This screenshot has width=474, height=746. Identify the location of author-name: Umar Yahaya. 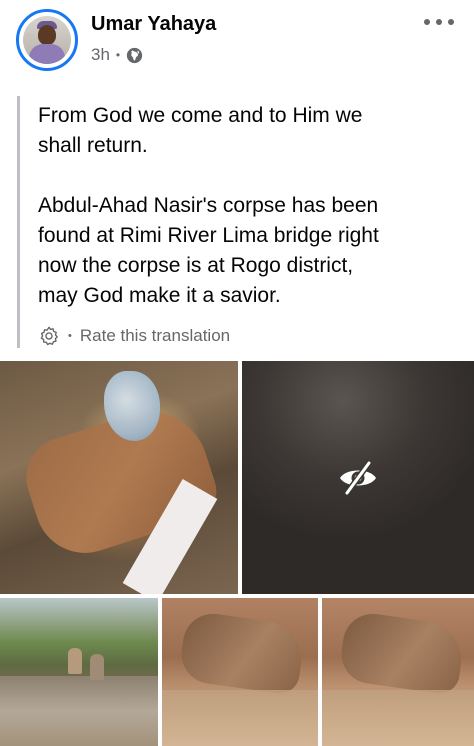
(153, 24).